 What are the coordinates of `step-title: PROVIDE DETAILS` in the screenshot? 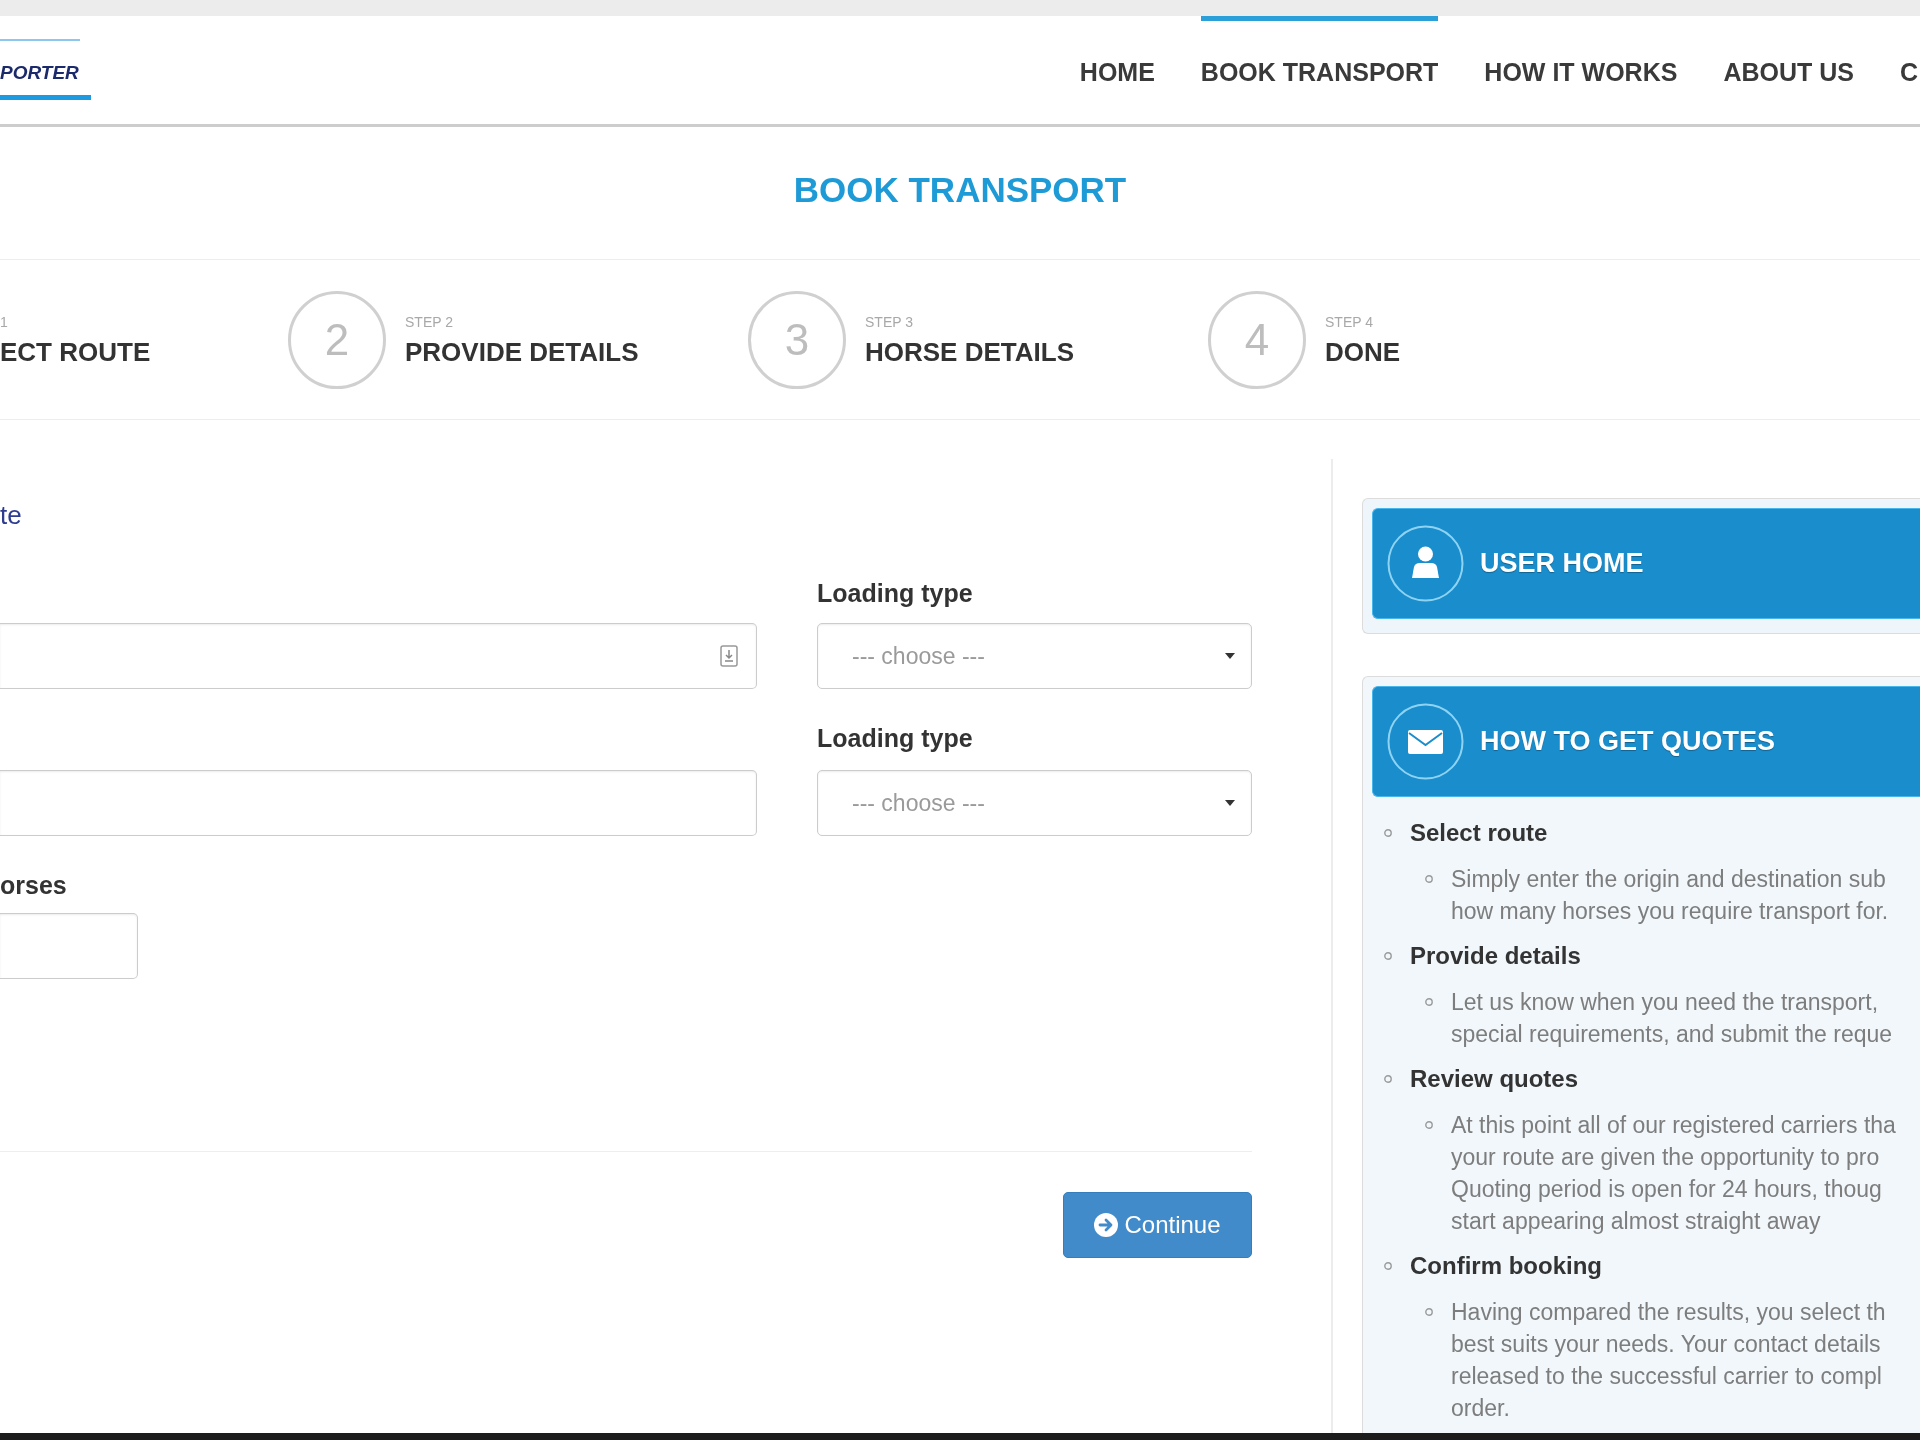 It's located at (522, 351).